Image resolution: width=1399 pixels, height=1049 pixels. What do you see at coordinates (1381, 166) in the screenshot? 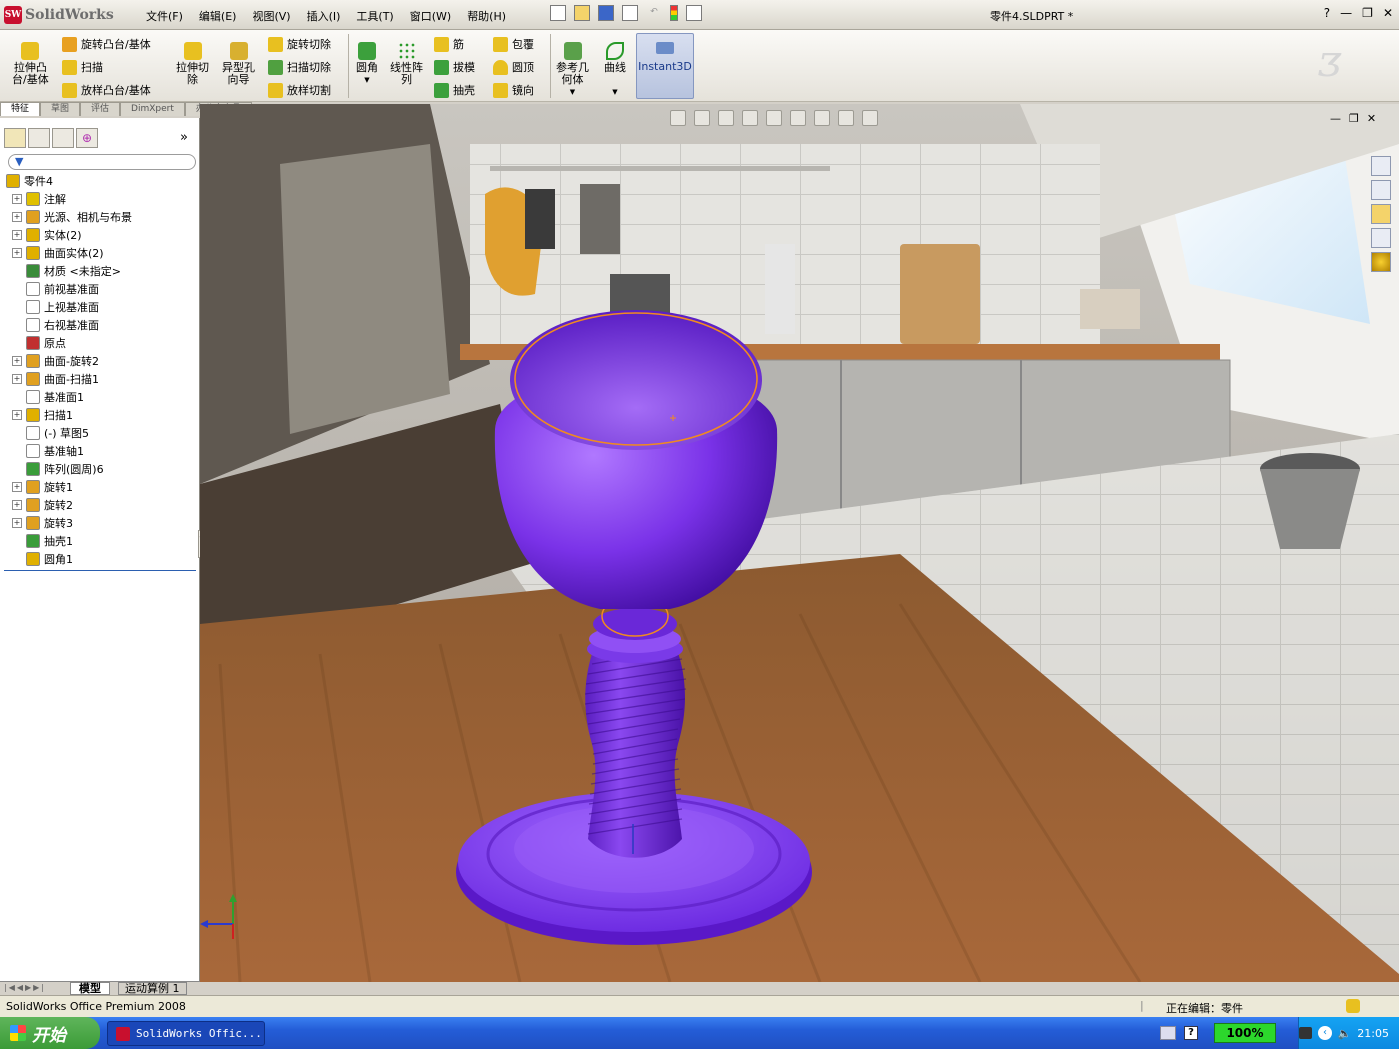
I see `home-icon` at bounding box center [1381, 166].